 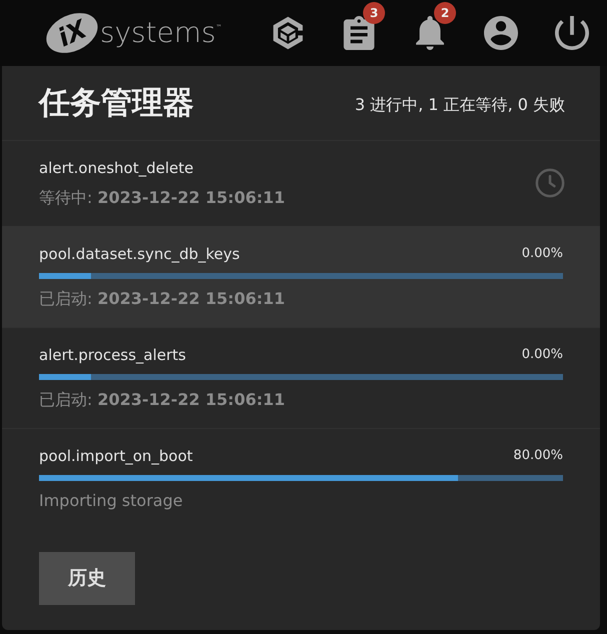 I want to click on account-icon, so click(x=501, y=33).